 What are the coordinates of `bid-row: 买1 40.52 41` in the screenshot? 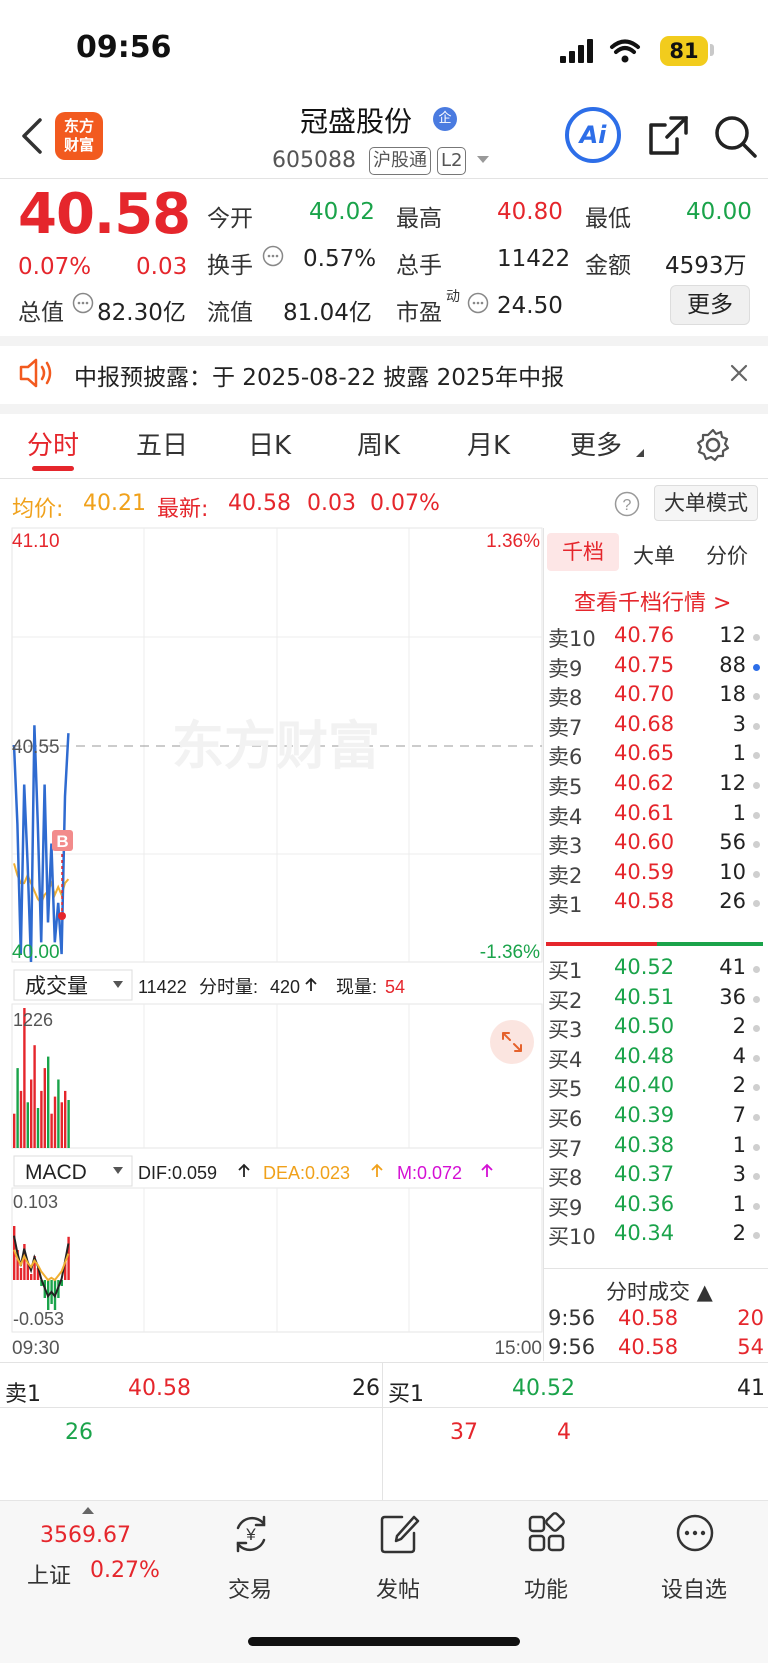 It's located at (656, 970).